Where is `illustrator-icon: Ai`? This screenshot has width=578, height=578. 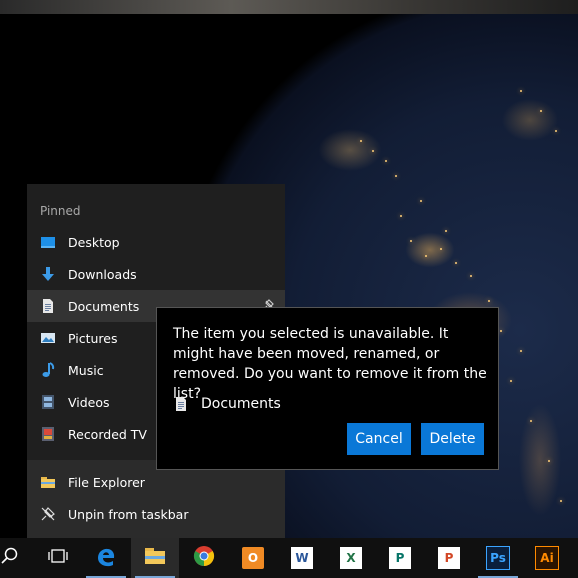 illustrator-icon: Ai is located at coordinates (547, 558).